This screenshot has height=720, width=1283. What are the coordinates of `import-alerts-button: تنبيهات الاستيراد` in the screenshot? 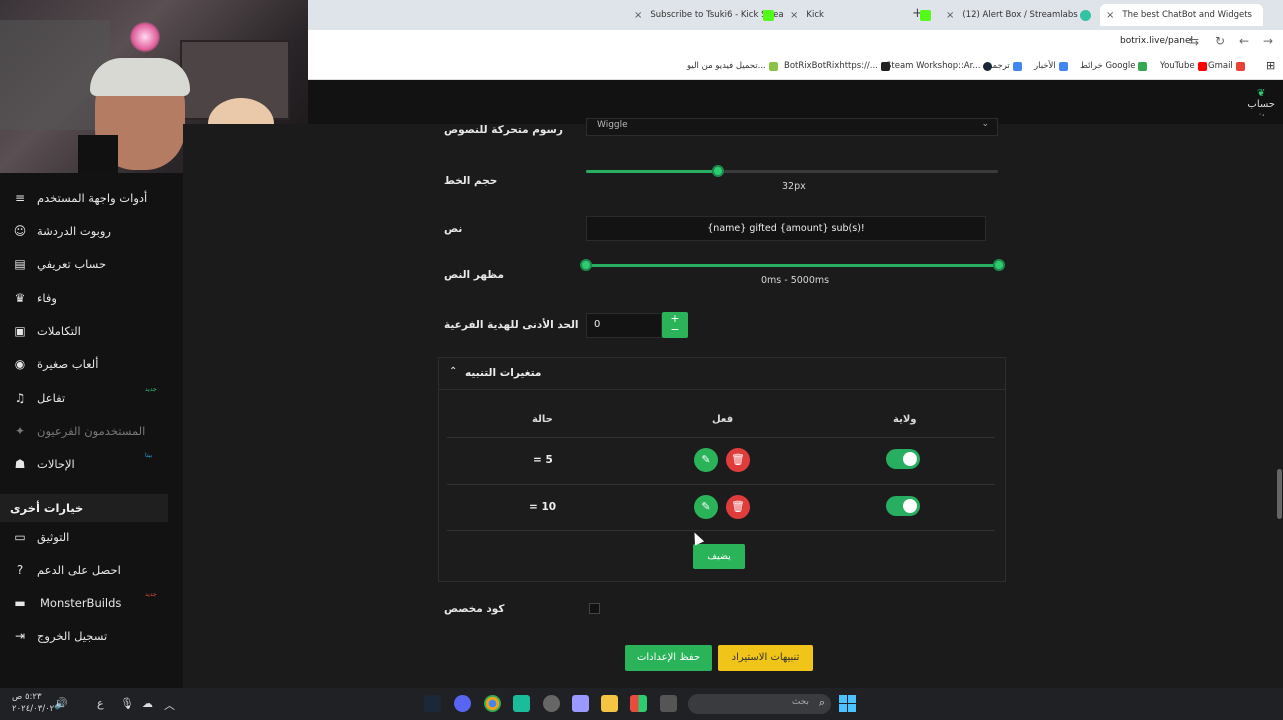 It's located at (765, 658).